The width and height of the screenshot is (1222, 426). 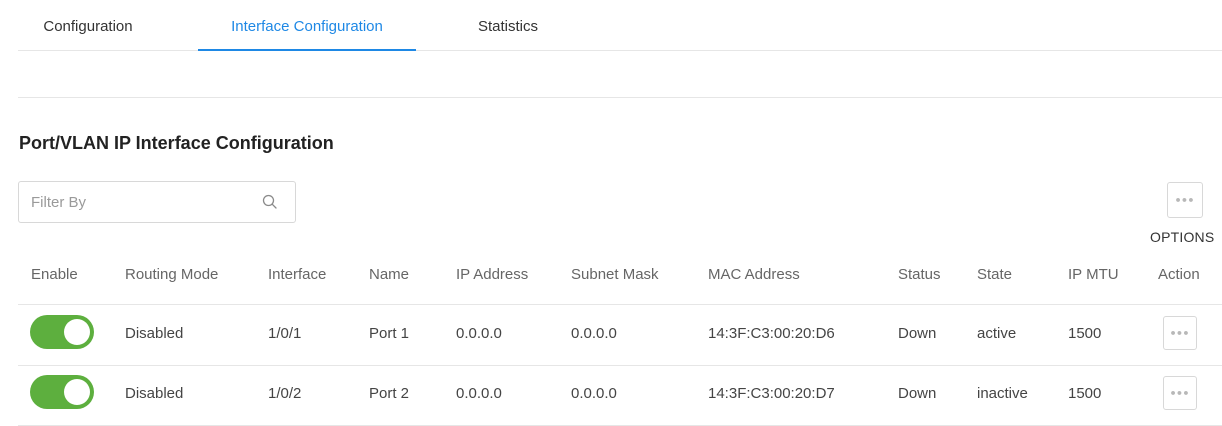 I want to click on column-header-ip-address: IP Address, so click(x=492, y=274).